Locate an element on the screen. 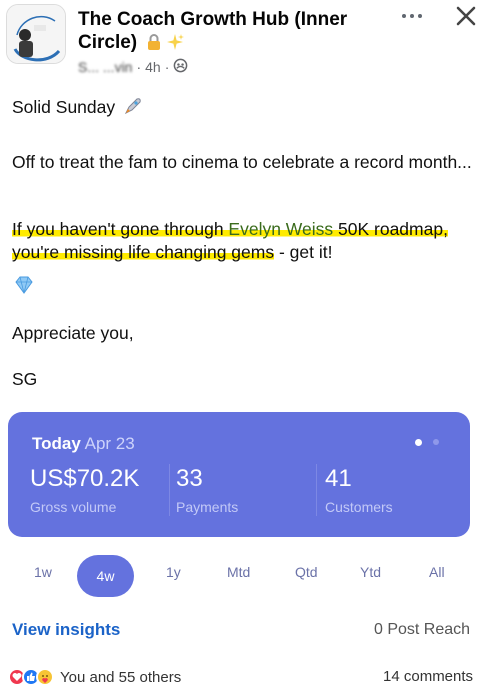  group-audience-icon is located at coordinates (180, 67).